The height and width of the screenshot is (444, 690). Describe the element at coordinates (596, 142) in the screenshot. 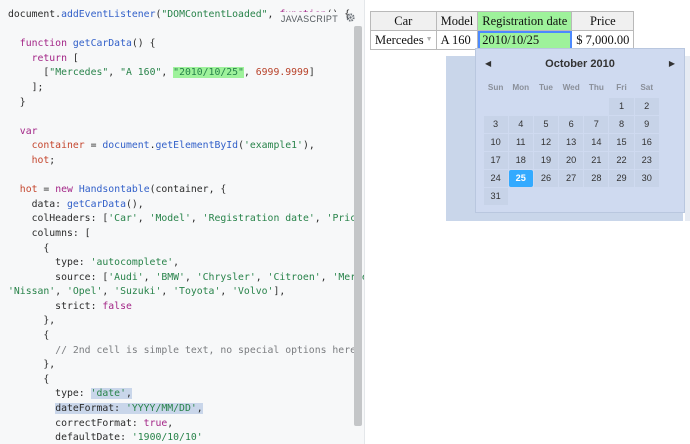

I see `calendar-day: 14` at that location.